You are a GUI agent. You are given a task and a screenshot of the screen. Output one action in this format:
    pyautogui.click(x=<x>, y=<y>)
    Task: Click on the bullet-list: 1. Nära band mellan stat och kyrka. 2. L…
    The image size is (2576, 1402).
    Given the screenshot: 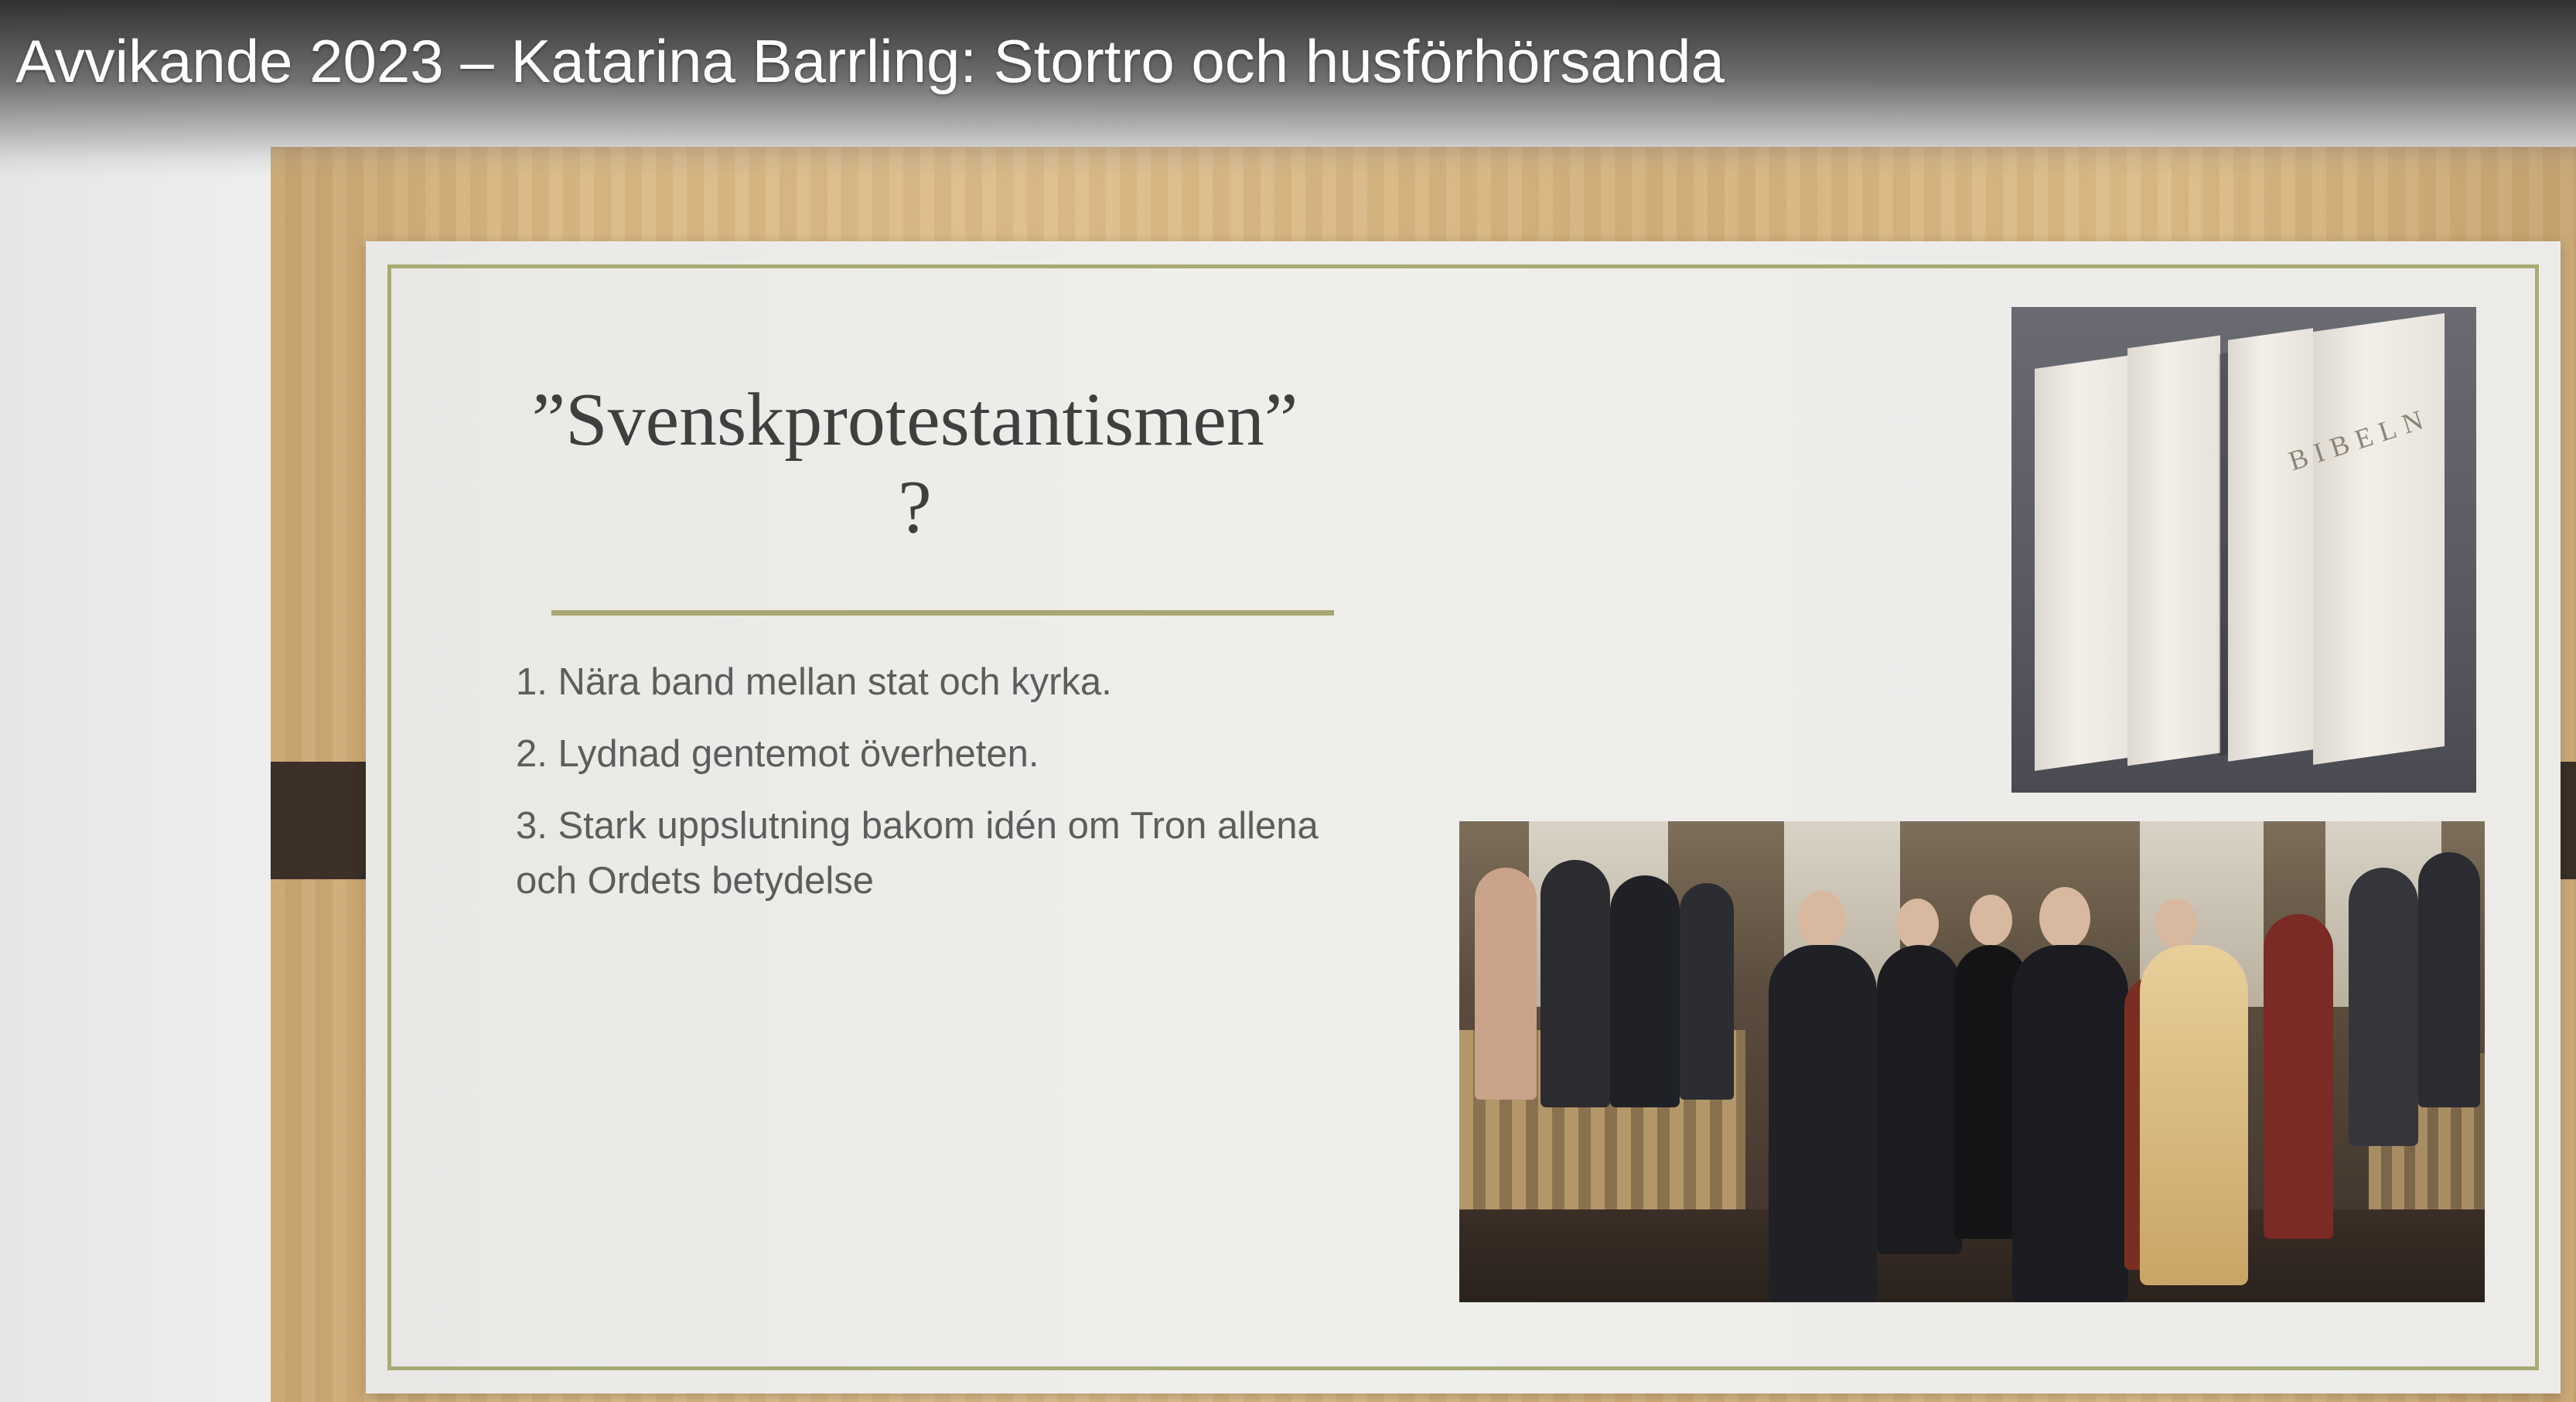 What is the action you would take?
    pyautogui.click(x=941, y=790)
    